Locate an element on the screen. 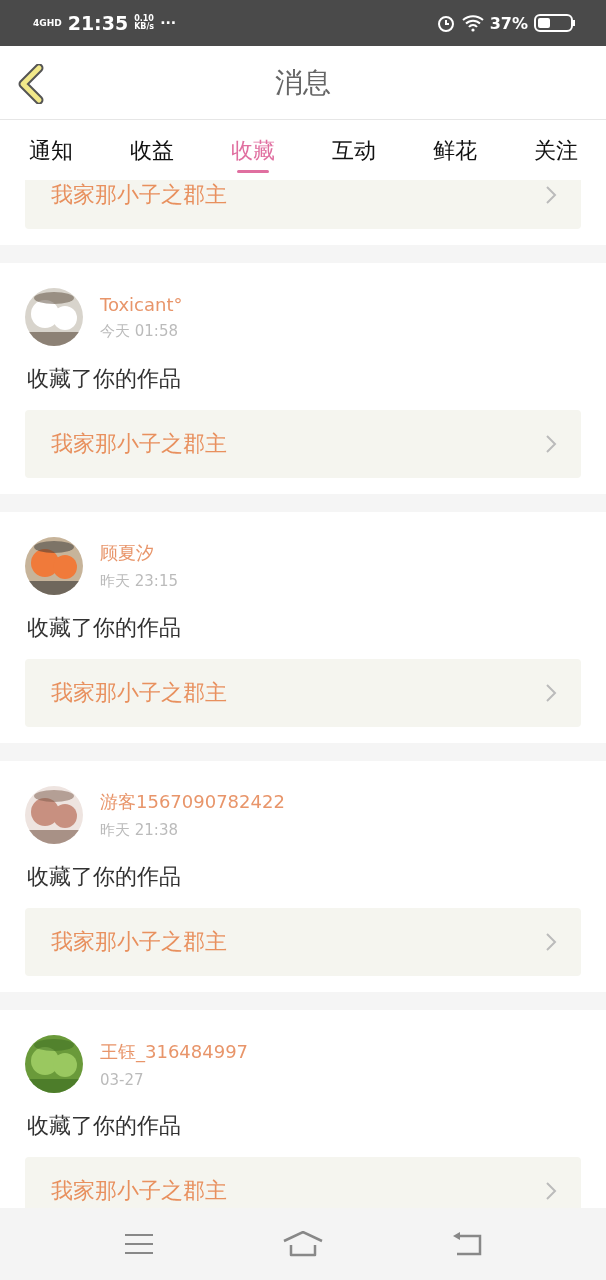 The width and height of the screenshot is (606, 1280). page-title: 消息 is located at coordinates (303, 82).